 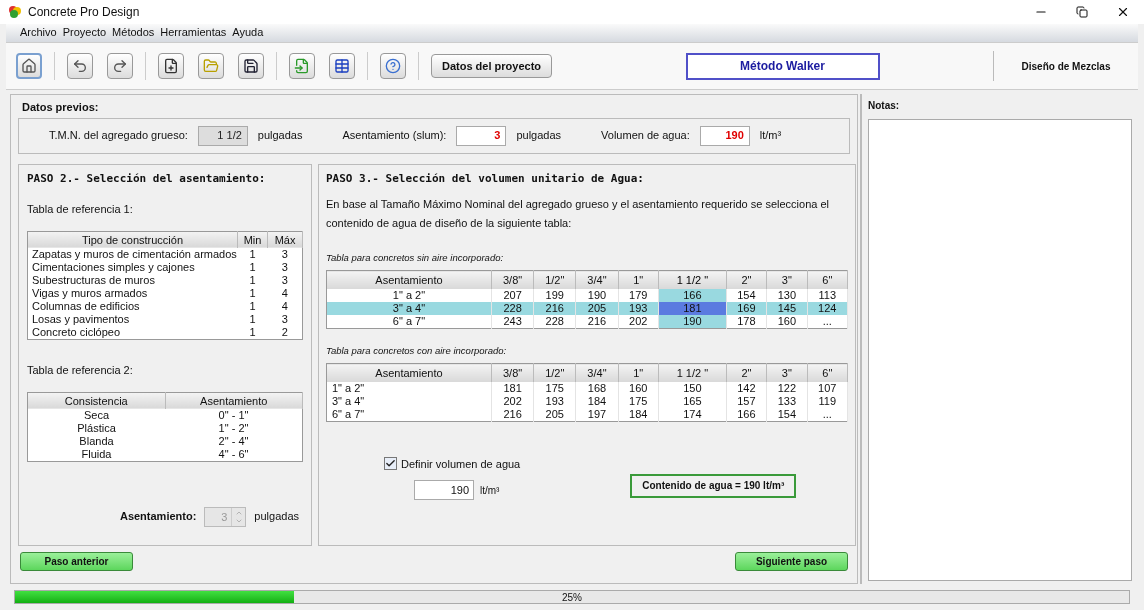 What do you see at coordinates (746, 279) in the screenshot?
I see `column-header: 2"` at bounding box center [746, 279].